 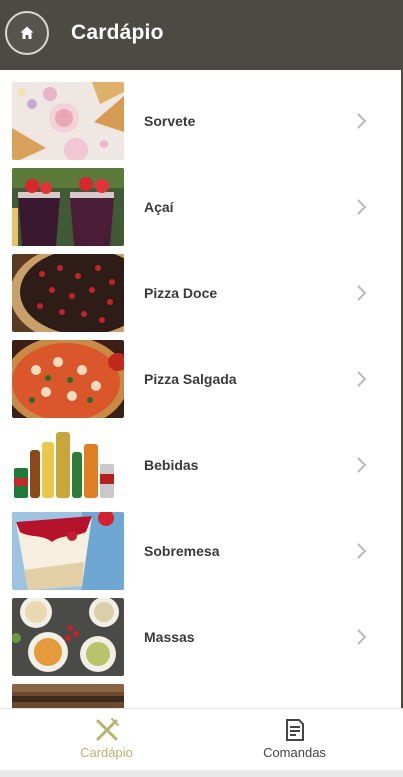 What do you see at coordinates (68, 696) in the screenshot?
I see `next-item-photo` at bounding box center [68, 696].